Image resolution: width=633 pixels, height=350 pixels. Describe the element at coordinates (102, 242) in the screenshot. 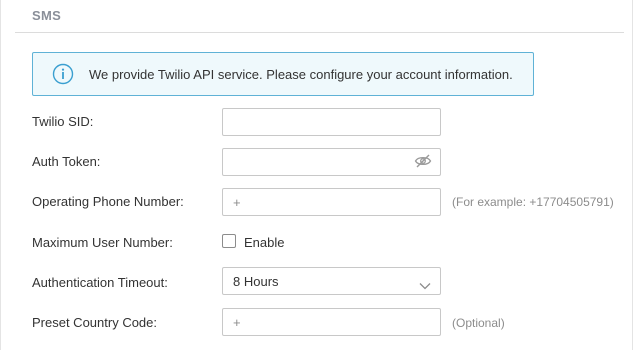

I see `max-user-label: Maximum User Number:` at that location.